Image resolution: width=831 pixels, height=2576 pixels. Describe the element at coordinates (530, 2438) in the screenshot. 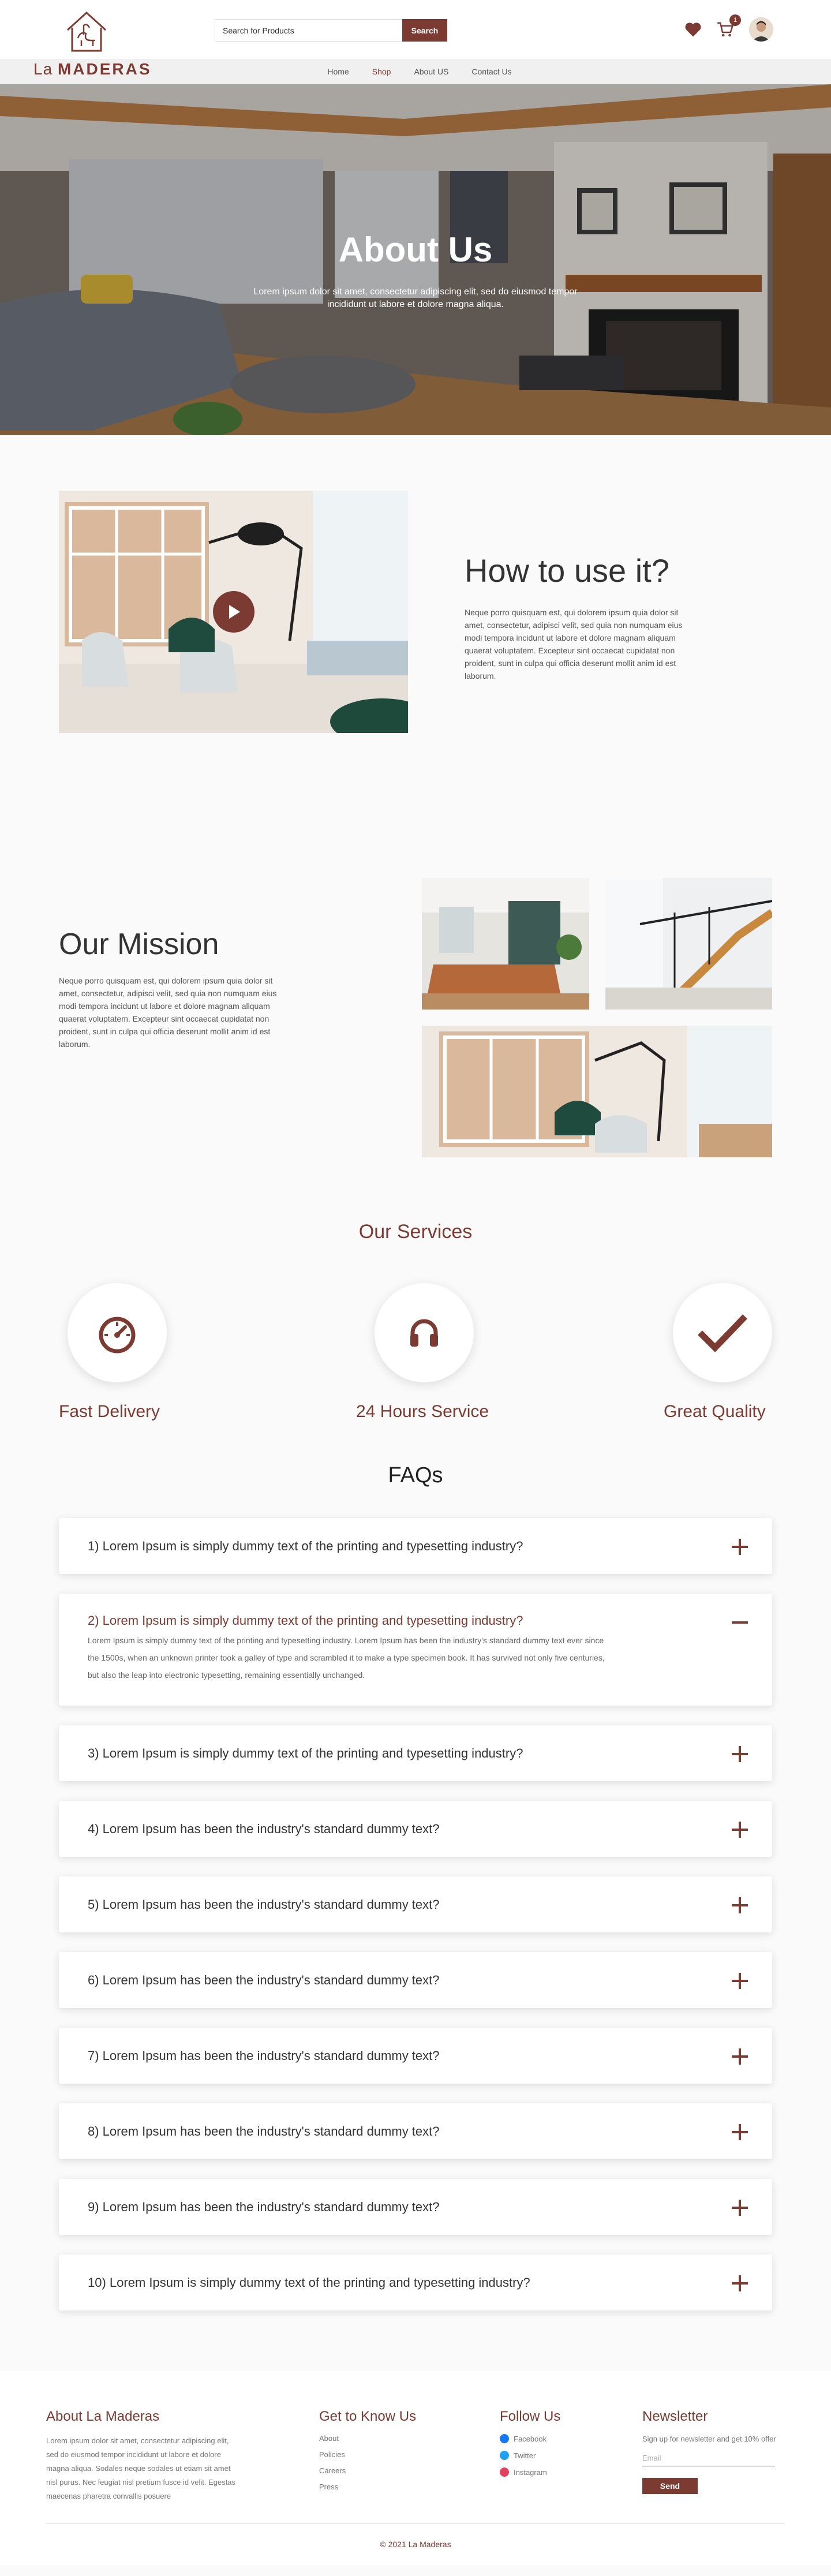

I see `footer-link-facebook: Facebook` at that location.